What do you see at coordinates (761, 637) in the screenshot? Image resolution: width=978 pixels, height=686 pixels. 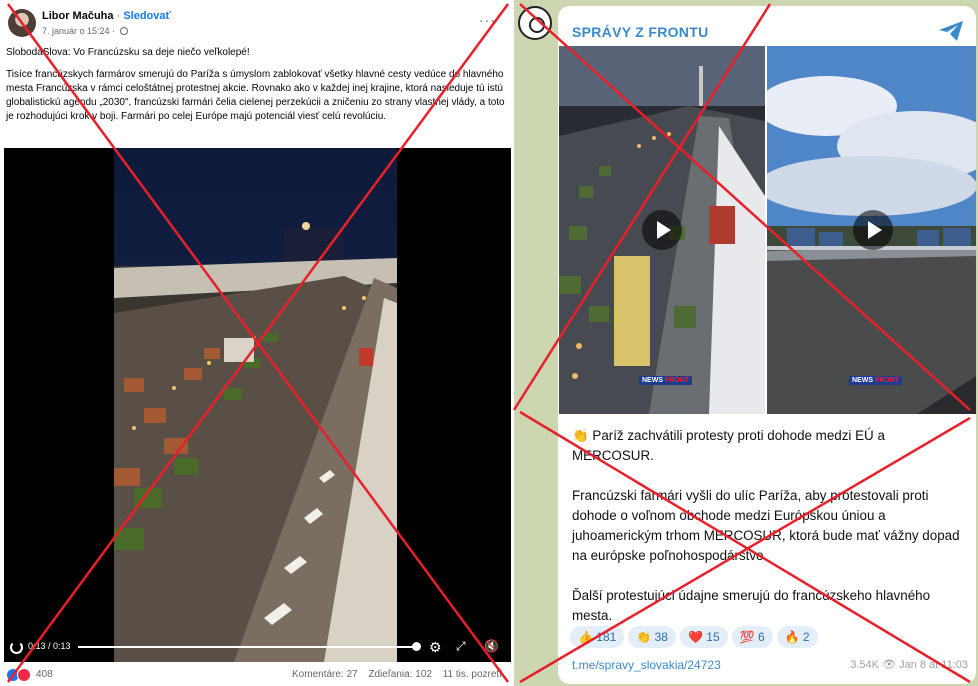 I see `reaction-count: 6` at bounding box center [761, 637].